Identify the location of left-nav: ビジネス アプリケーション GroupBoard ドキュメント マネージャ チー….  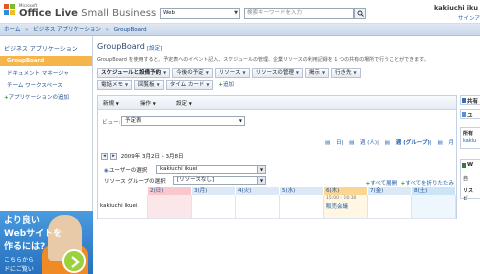
(46, 123).